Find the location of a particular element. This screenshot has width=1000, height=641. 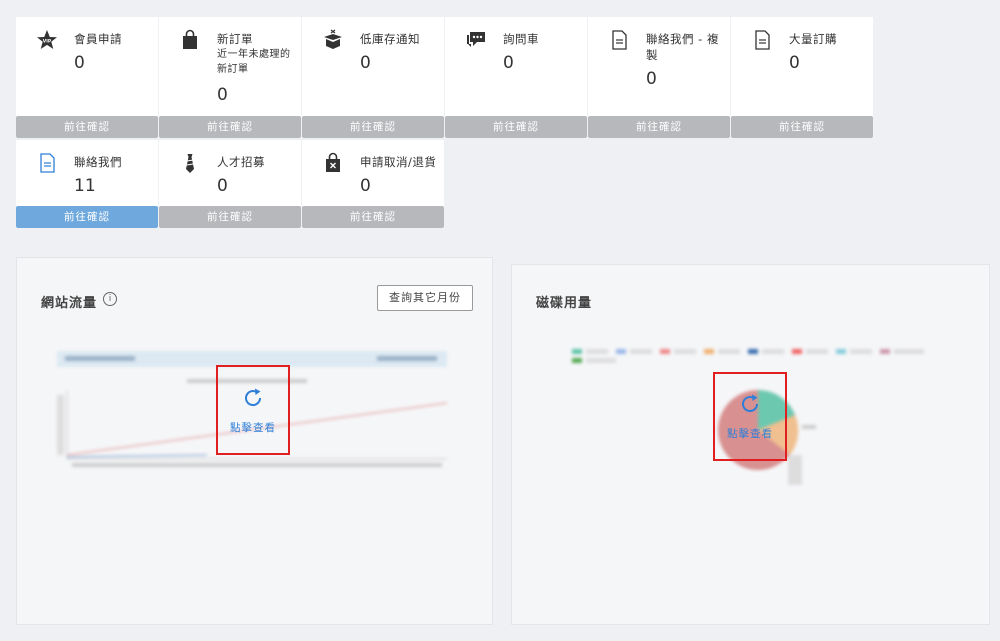

card-title: 大量訂購 is located at coordinates (813, 39).